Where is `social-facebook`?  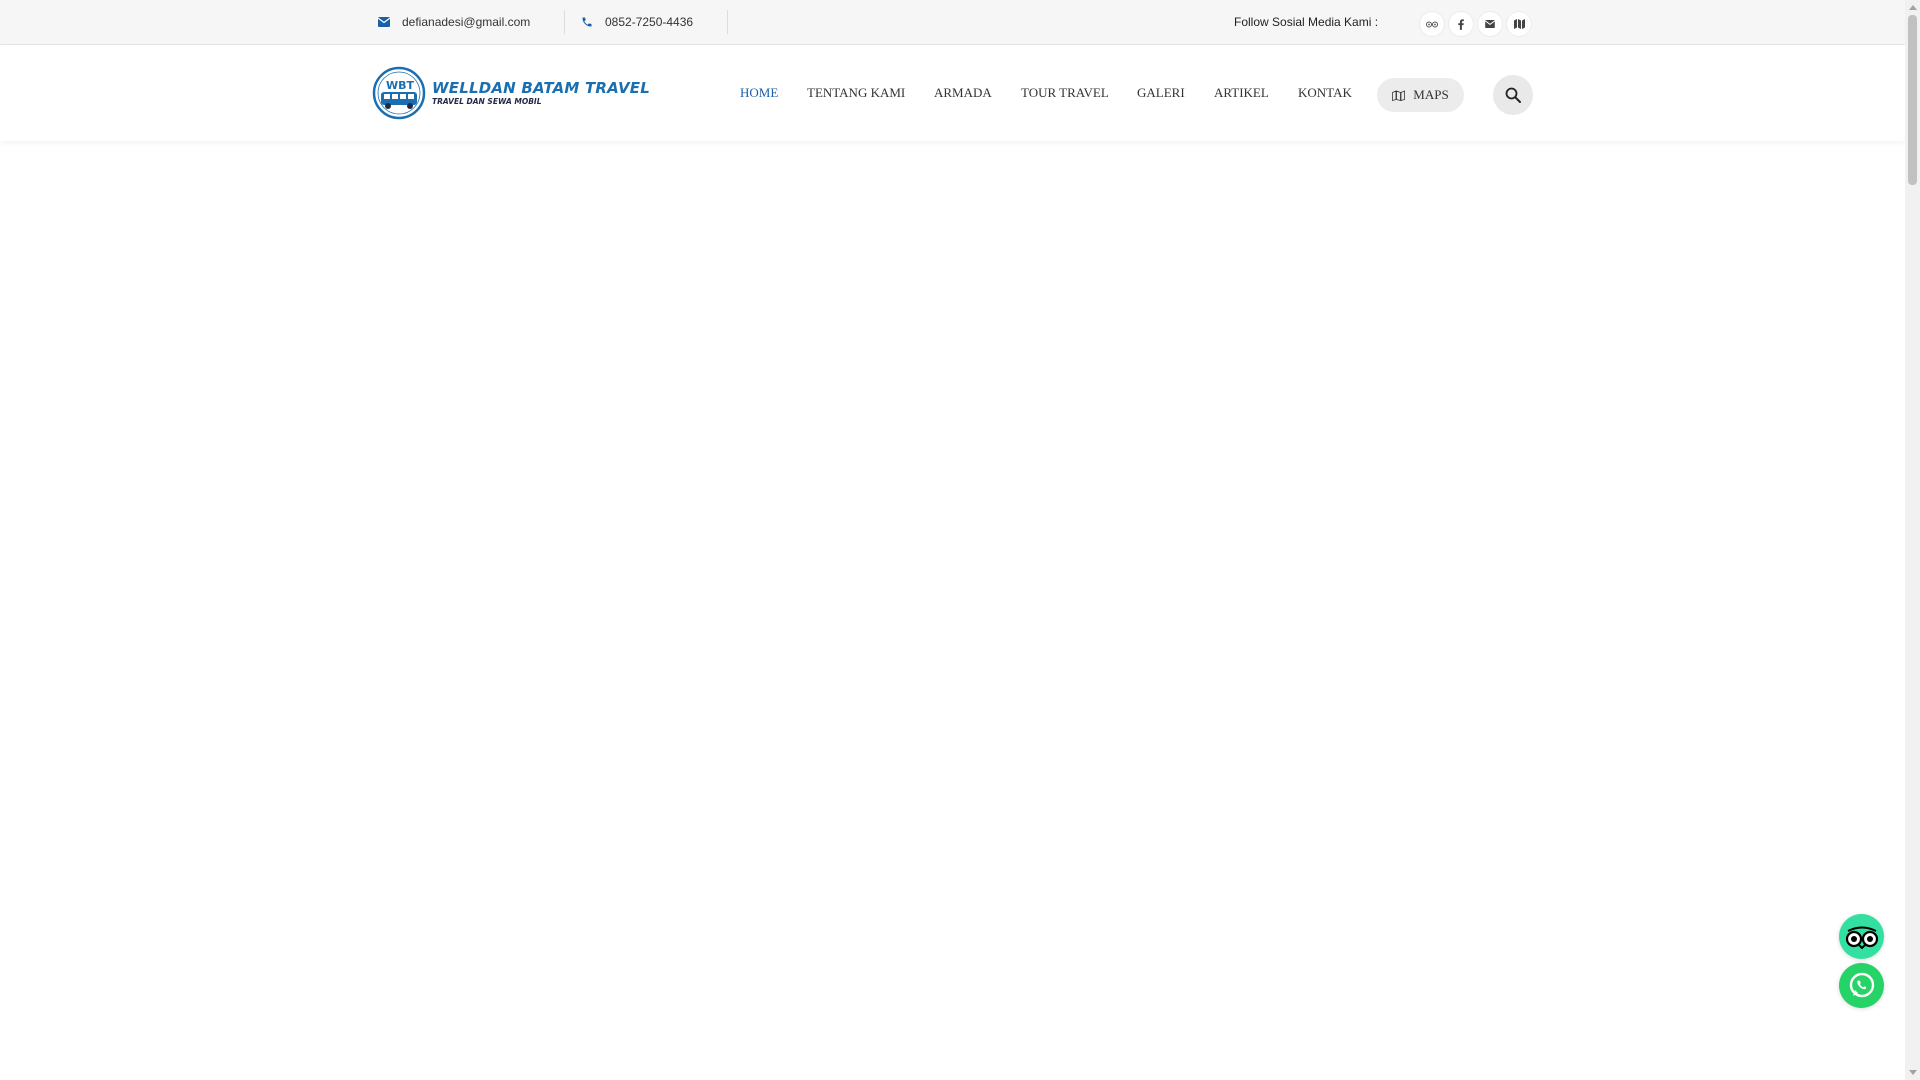
social-facebook is located at coordinates (1461, 24).